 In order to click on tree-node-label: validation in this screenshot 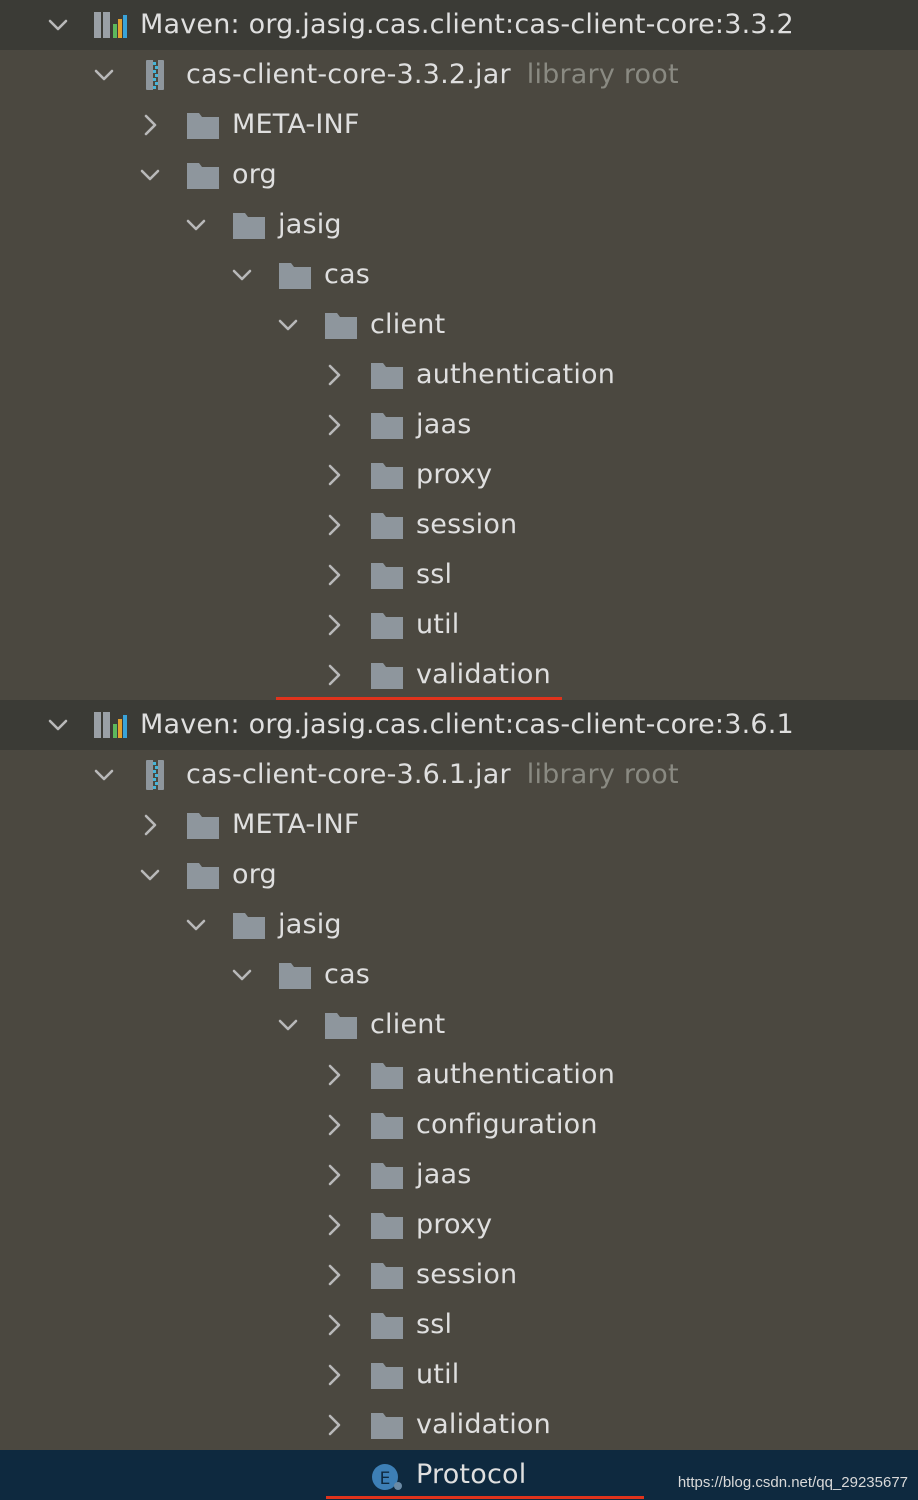, I will do `click(483, 1424)`.